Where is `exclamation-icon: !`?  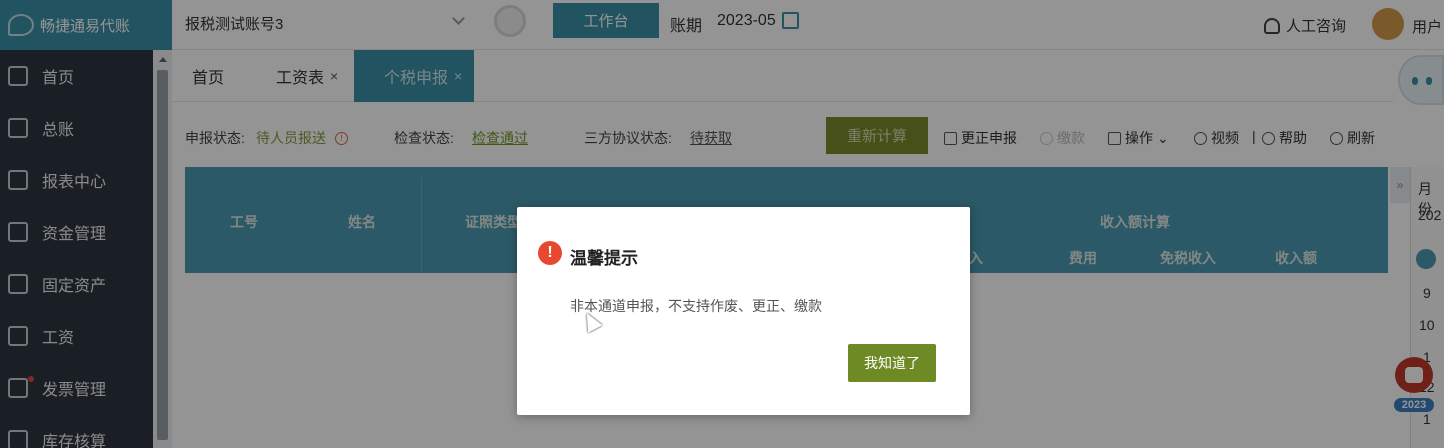
exclamation-icon: ! is located at coordinates (550, 253).